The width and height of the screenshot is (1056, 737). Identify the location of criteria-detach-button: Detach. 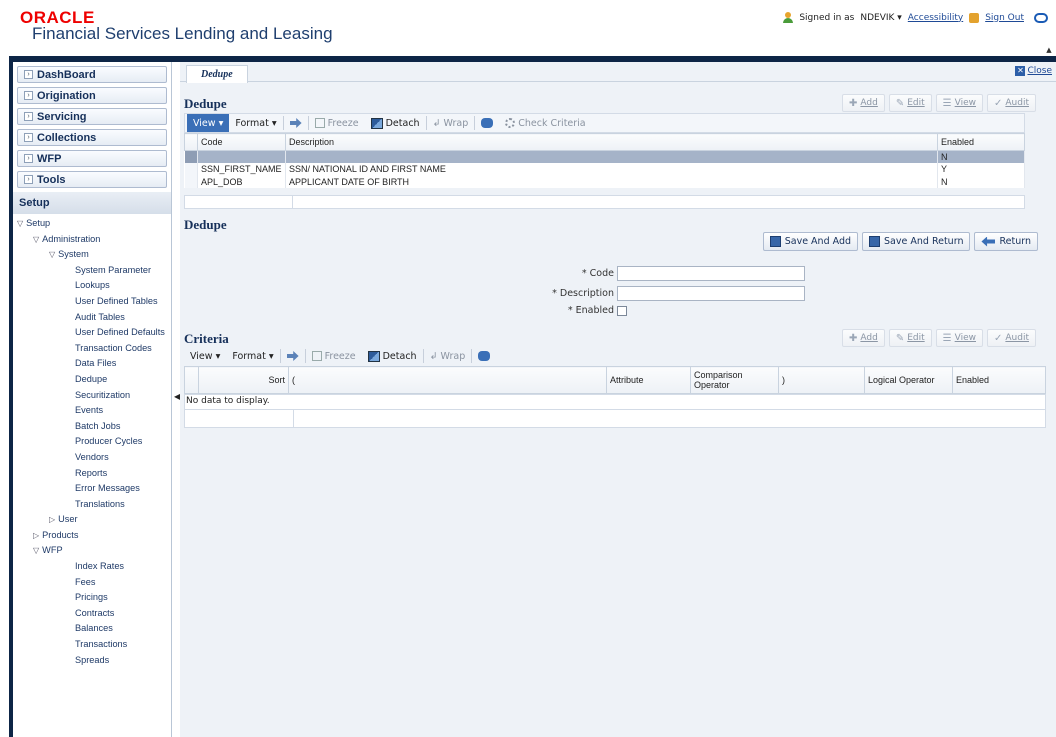
(392, 356).